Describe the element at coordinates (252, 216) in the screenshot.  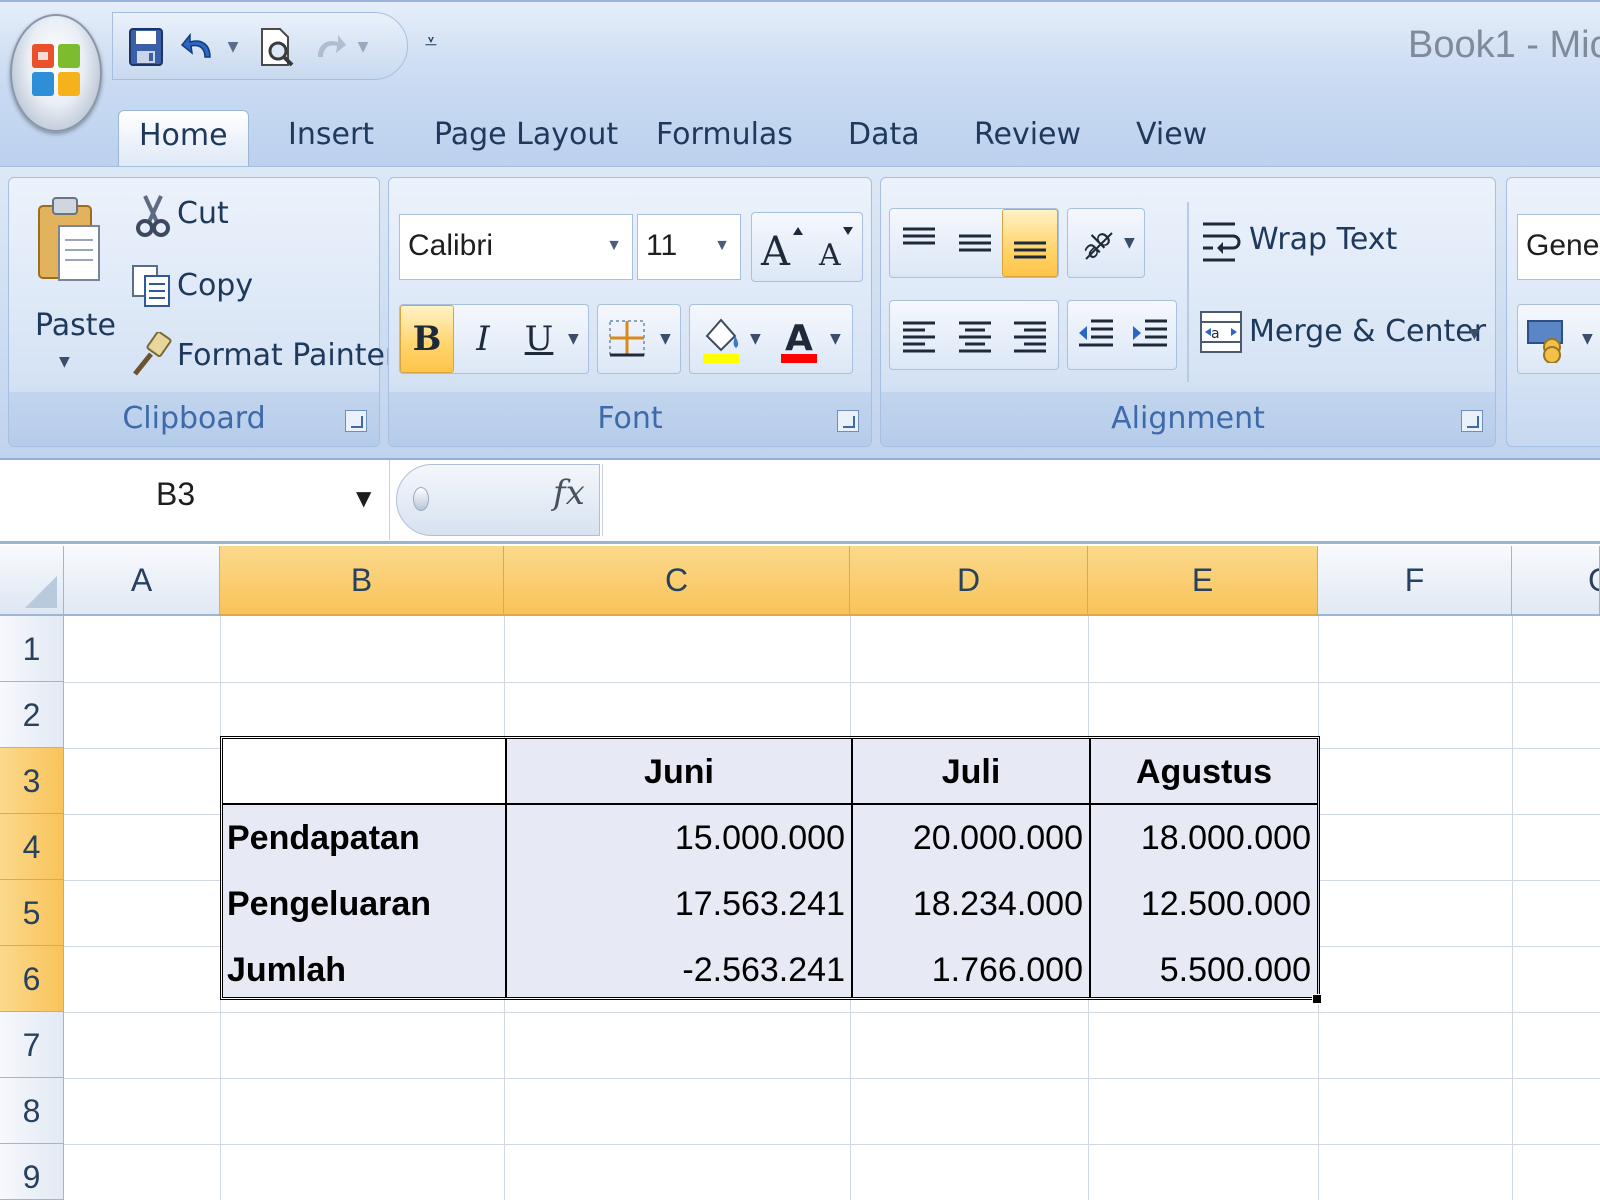
I see `cut-button: Cut` at that location.